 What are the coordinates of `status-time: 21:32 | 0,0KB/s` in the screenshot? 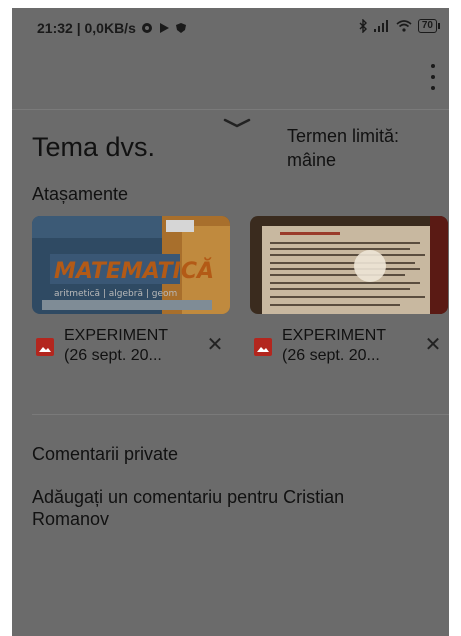 It's located at (86, 28).